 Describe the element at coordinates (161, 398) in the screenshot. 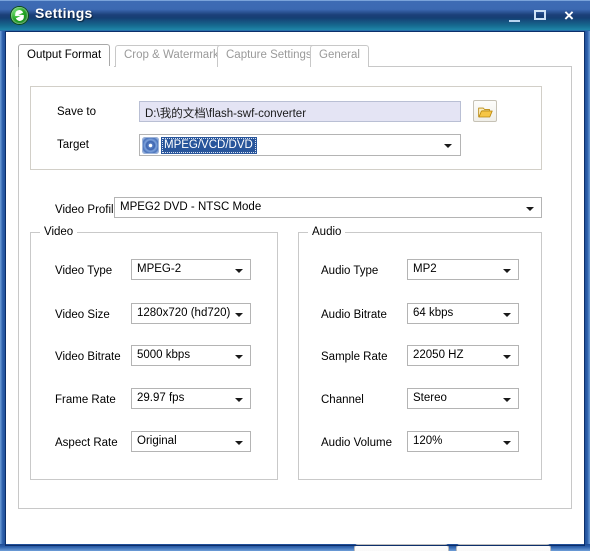

I see `frame-rate-value: 29.97 fps` at that location.